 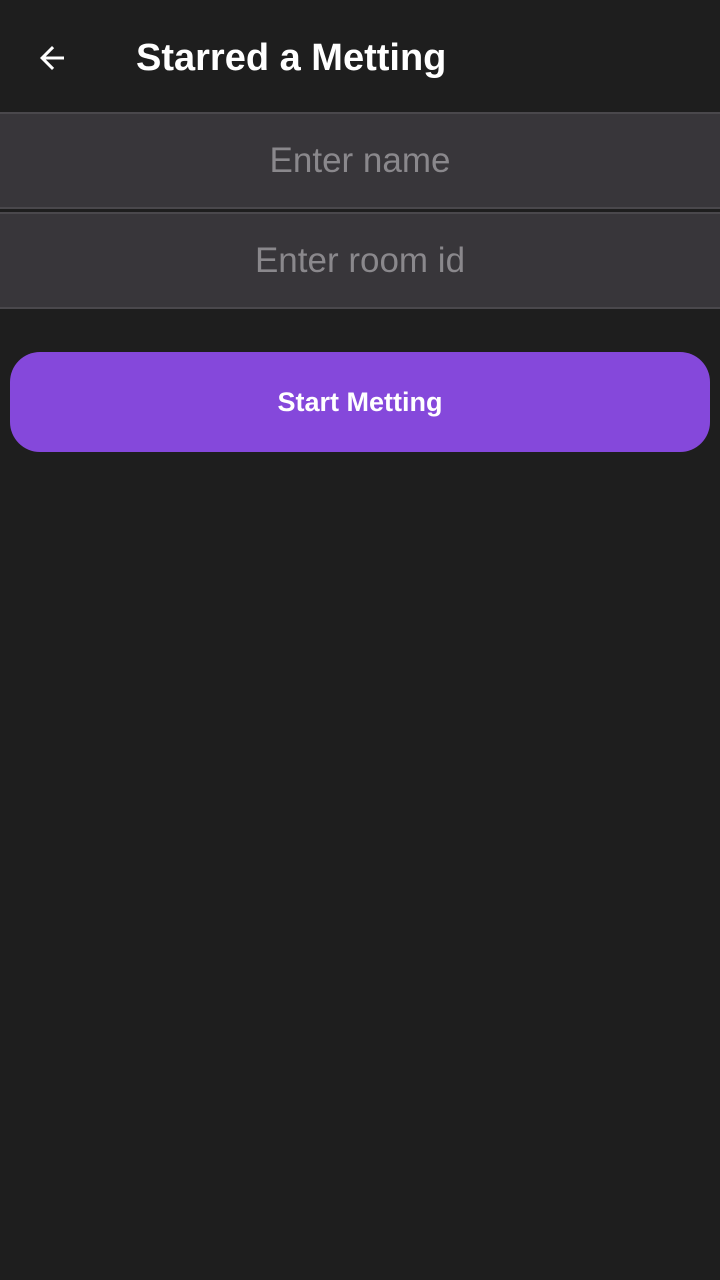 I want to click on start-meeting-button: Start Metting, so click(x=360, y=402).